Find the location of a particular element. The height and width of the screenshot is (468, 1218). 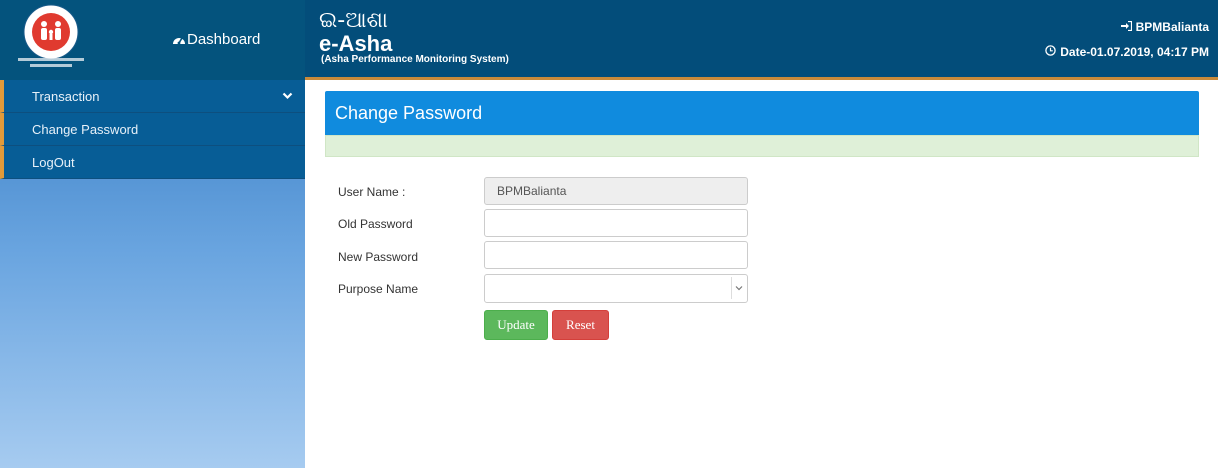

brand-bar: Dashboard is located at coordinates (152, 40).